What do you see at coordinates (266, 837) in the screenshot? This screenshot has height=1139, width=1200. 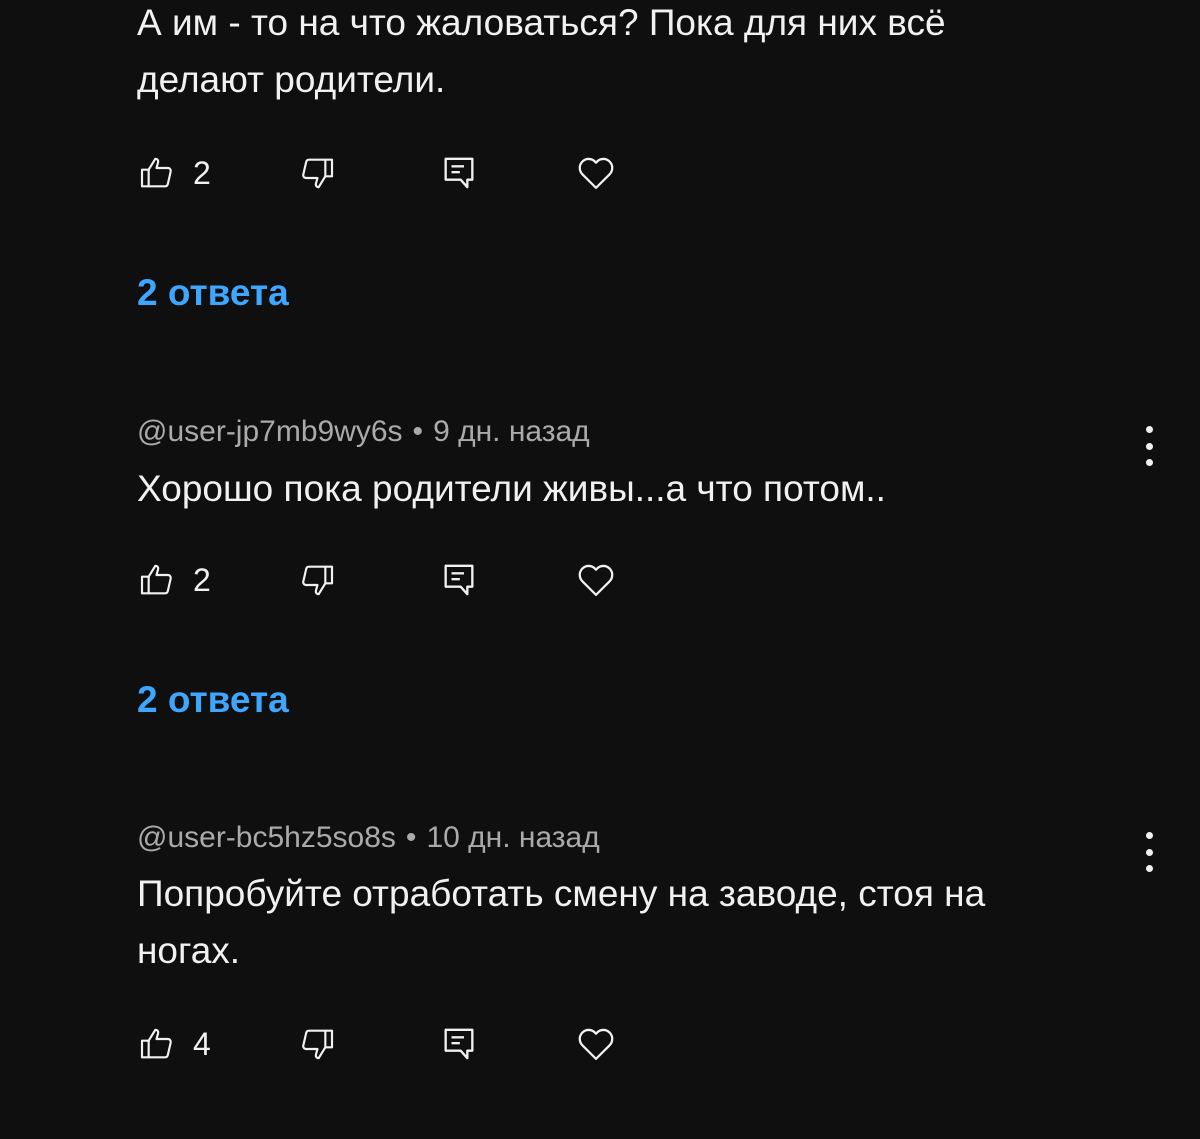 I see `author-name: @user-bc5hz5so8s` at bounding box center [266, 837].